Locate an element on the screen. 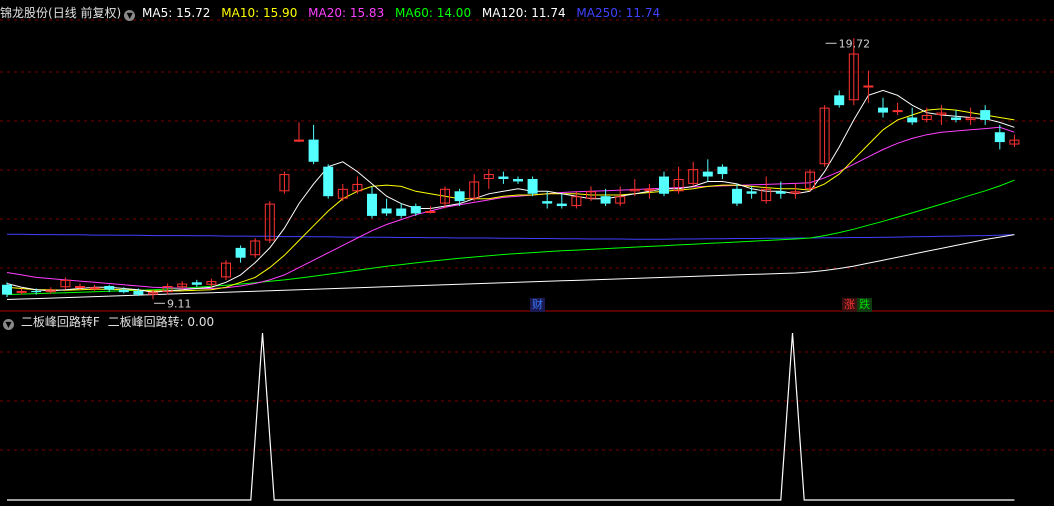 This screenshot has height=506, width=1054. event-limit-down-label: 跌 is located at coordinates (864, 304).